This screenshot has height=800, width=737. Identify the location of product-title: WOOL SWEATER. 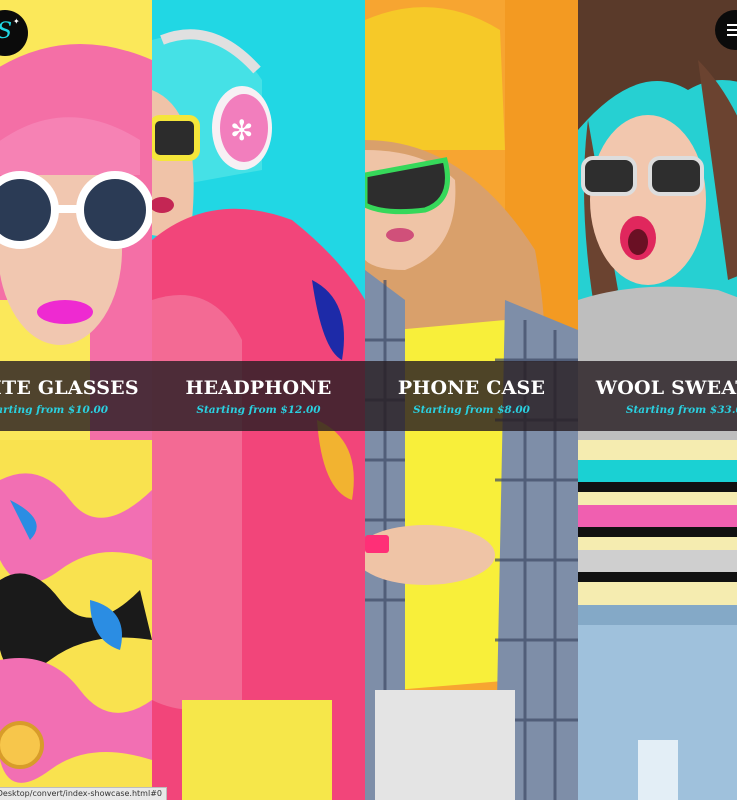
(666, 388).